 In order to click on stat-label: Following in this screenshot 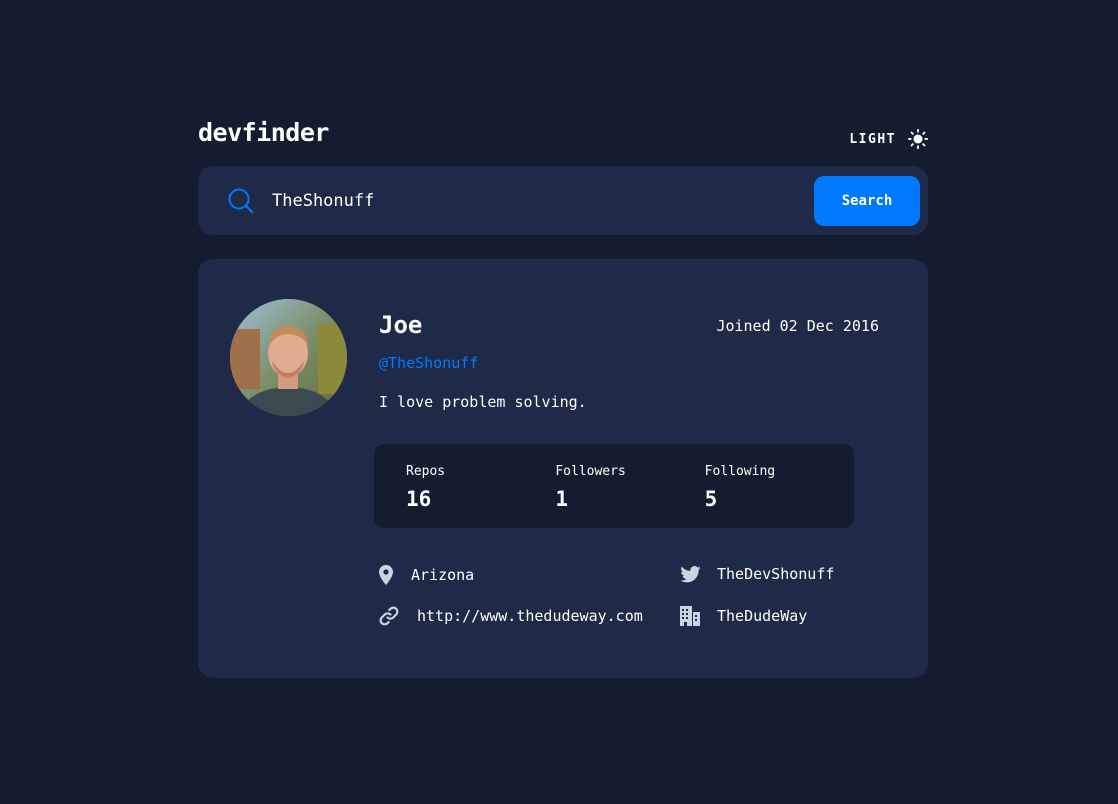, I will do `click(740, 471)`.